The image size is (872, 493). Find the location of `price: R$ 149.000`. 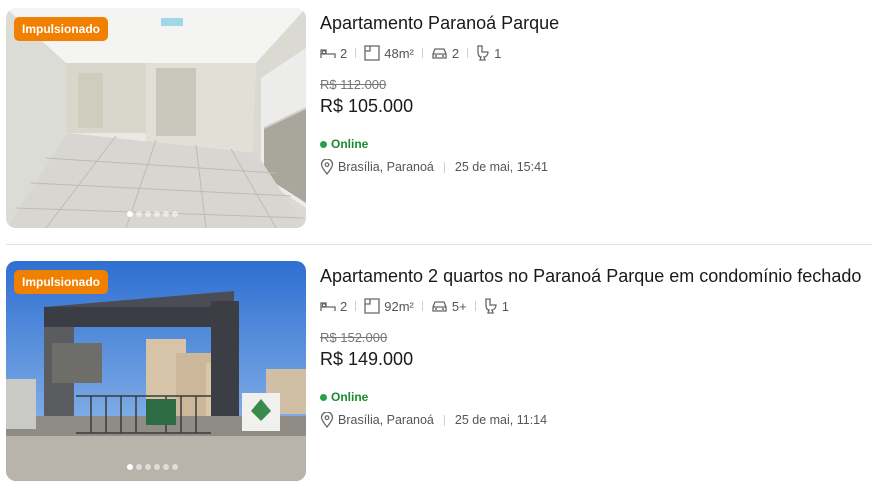

price: R$ 149.000 is located at coordinates (367, 359).